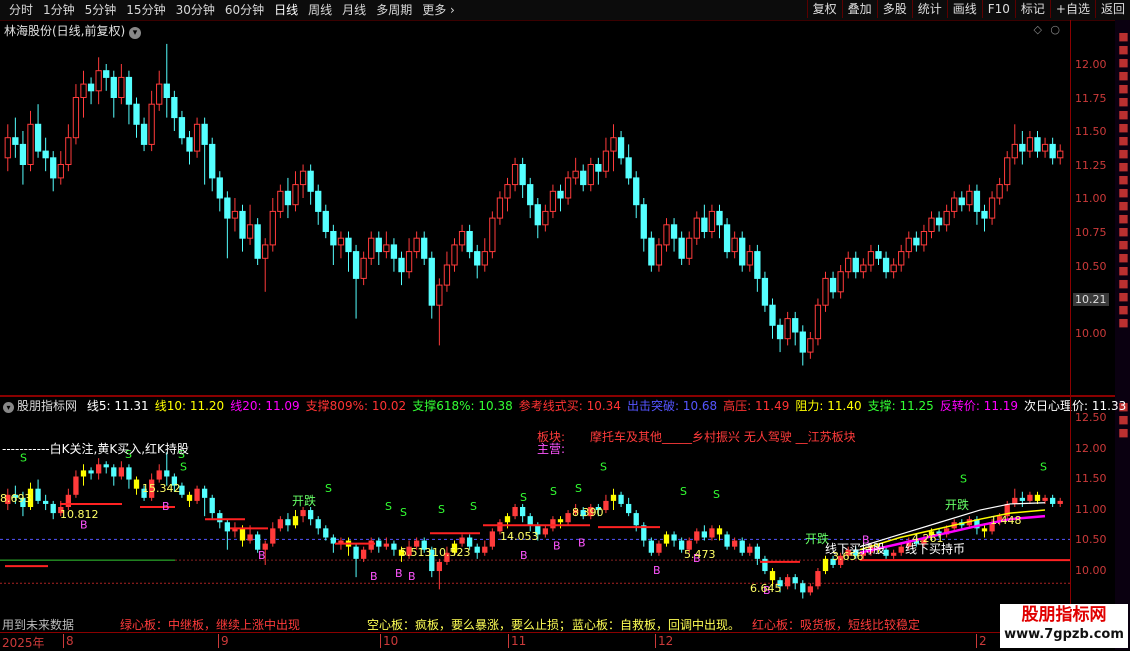 The width and height of the screenshot is (1130, 651). What do you see at coordinates (1064, 634) in the screenshot?
I see `watermark-url: www.7gpzb.com` at bounding box center [1064, 634].